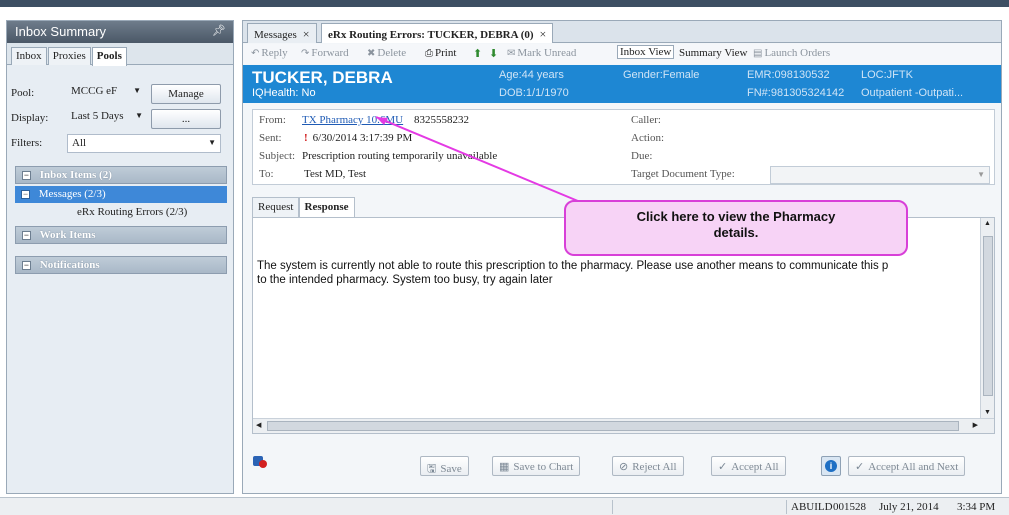 Image resolution: width=1009 pixels, height=515 pixels. I want to click on accept-all-and-next-label: Accept All and Next, so click(913, 467).